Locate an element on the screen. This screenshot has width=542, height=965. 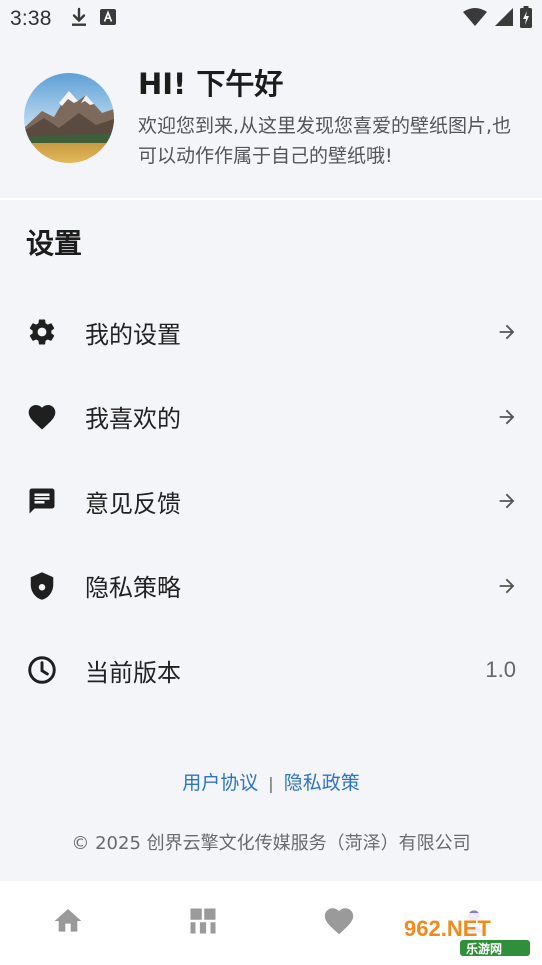
version-value: 1.0 is located at coordinates (500, 670).